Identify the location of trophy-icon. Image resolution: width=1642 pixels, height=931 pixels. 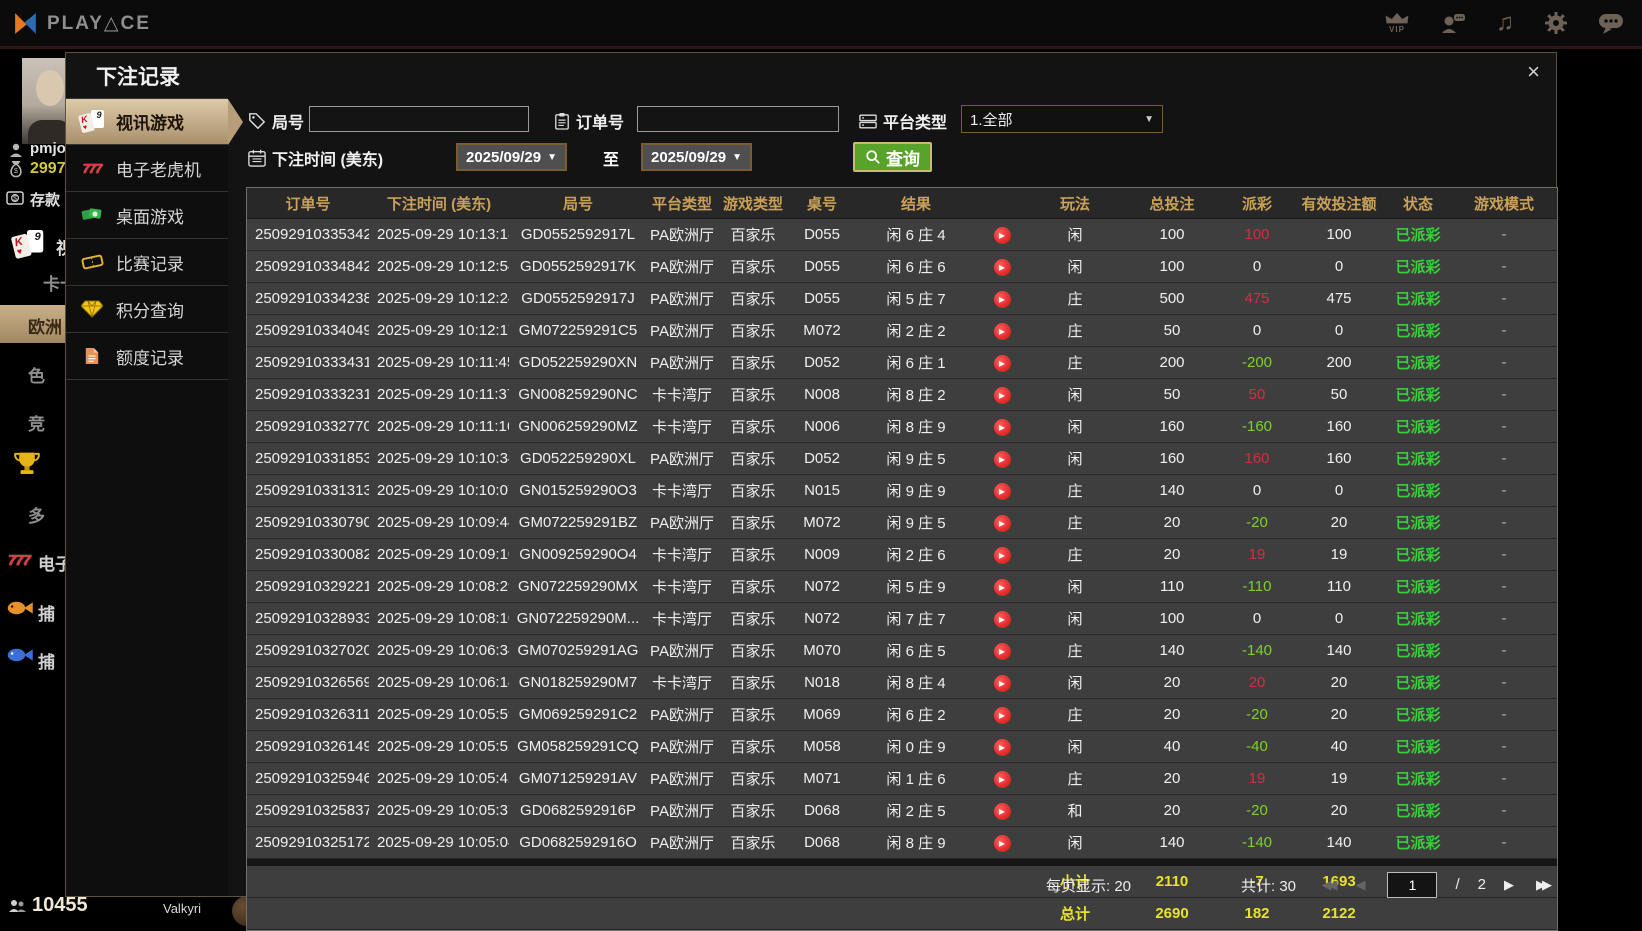
(27, 463).